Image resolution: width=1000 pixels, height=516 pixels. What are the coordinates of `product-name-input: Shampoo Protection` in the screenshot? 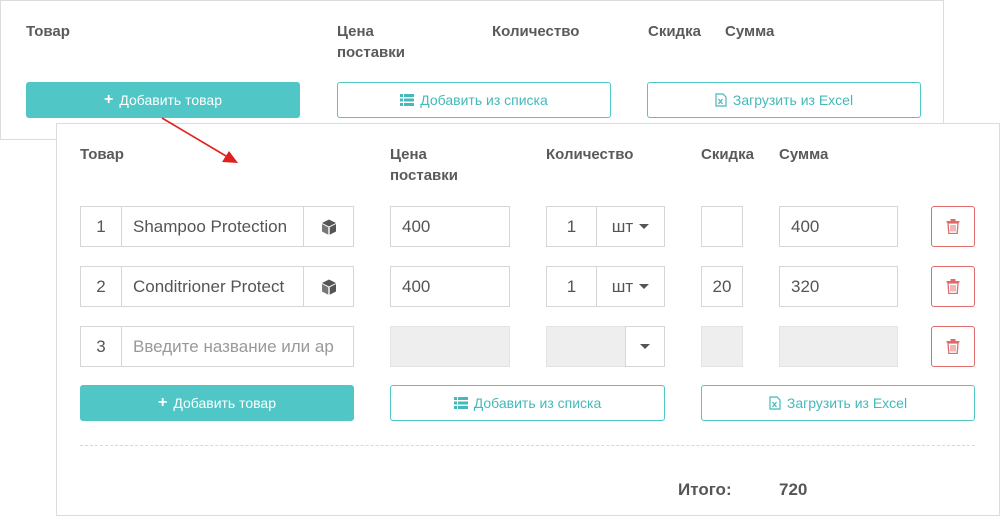 It's located at (212, 226).